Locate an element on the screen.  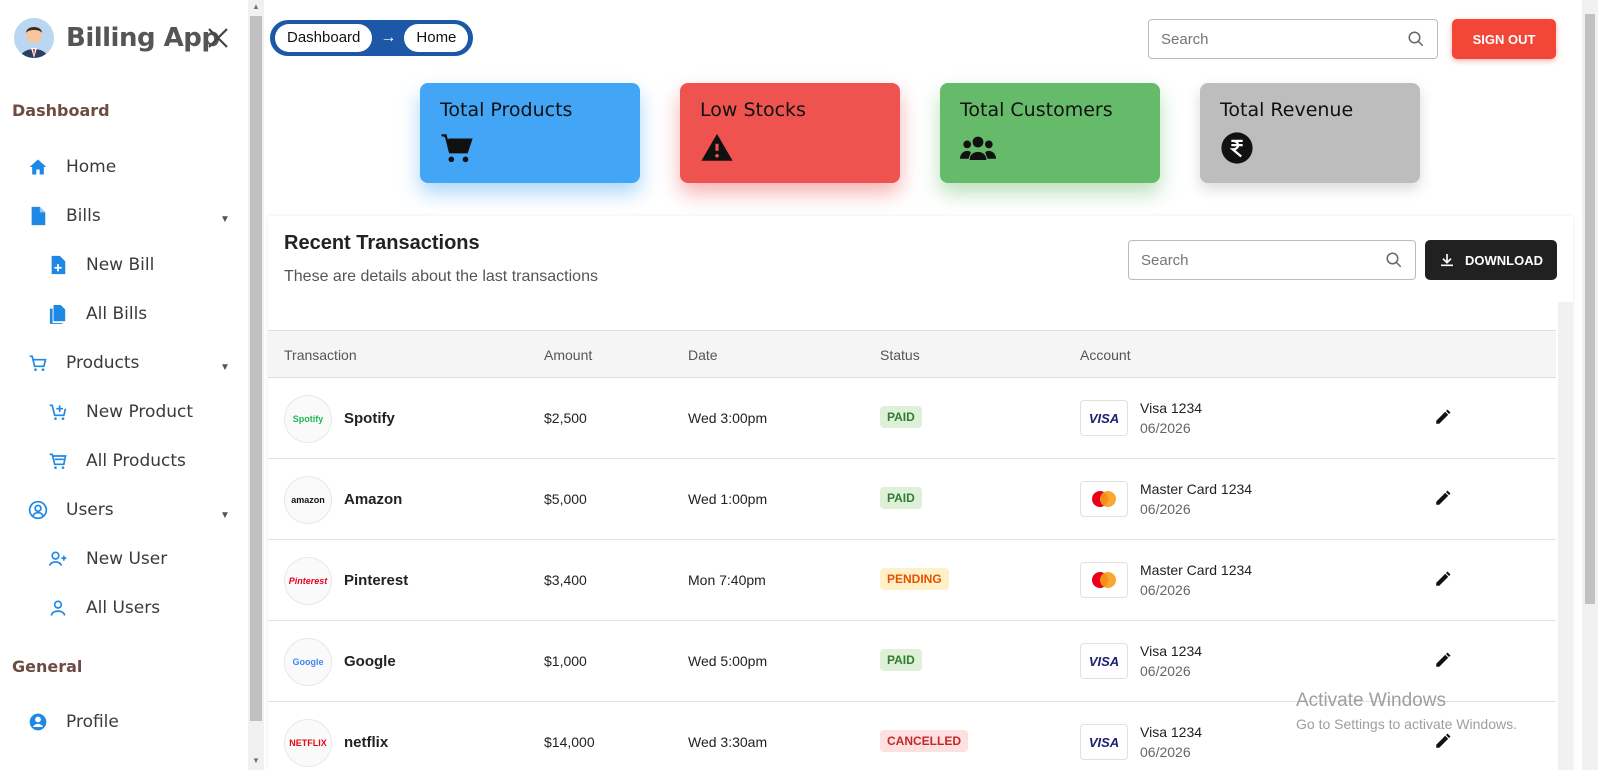
sidebar-item-all-users: All Users is located at coordinates (104, 608).